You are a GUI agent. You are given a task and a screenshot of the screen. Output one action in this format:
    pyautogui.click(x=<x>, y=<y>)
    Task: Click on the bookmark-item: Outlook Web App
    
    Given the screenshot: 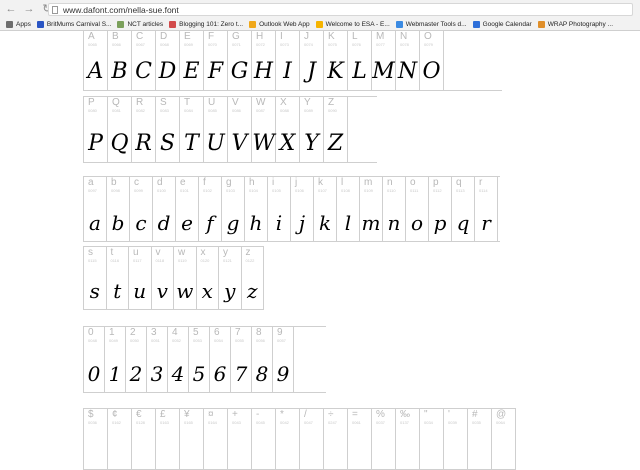 What is the action you would take?
    pyautogui.click(x=279, y=24)
    